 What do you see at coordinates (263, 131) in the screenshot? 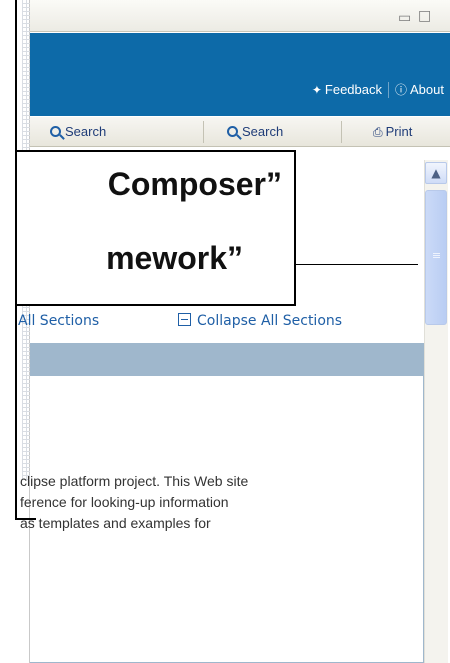
I see `search-results-label: Search` at bounding box center [263, 131].